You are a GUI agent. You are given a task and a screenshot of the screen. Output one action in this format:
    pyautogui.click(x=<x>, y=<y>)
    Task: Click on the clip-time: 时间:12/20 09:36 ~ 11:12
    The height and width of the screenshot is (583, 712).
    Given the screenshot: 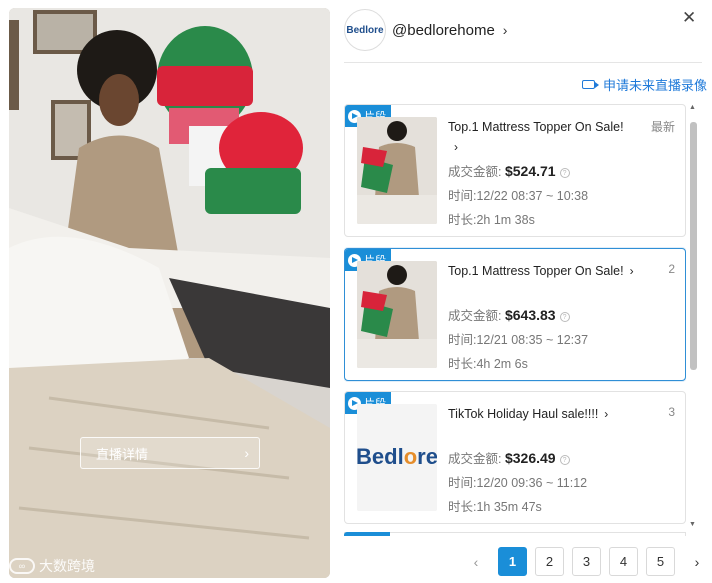 What is the action you would take?
    pyautogui.click(x=518, y=483)
    